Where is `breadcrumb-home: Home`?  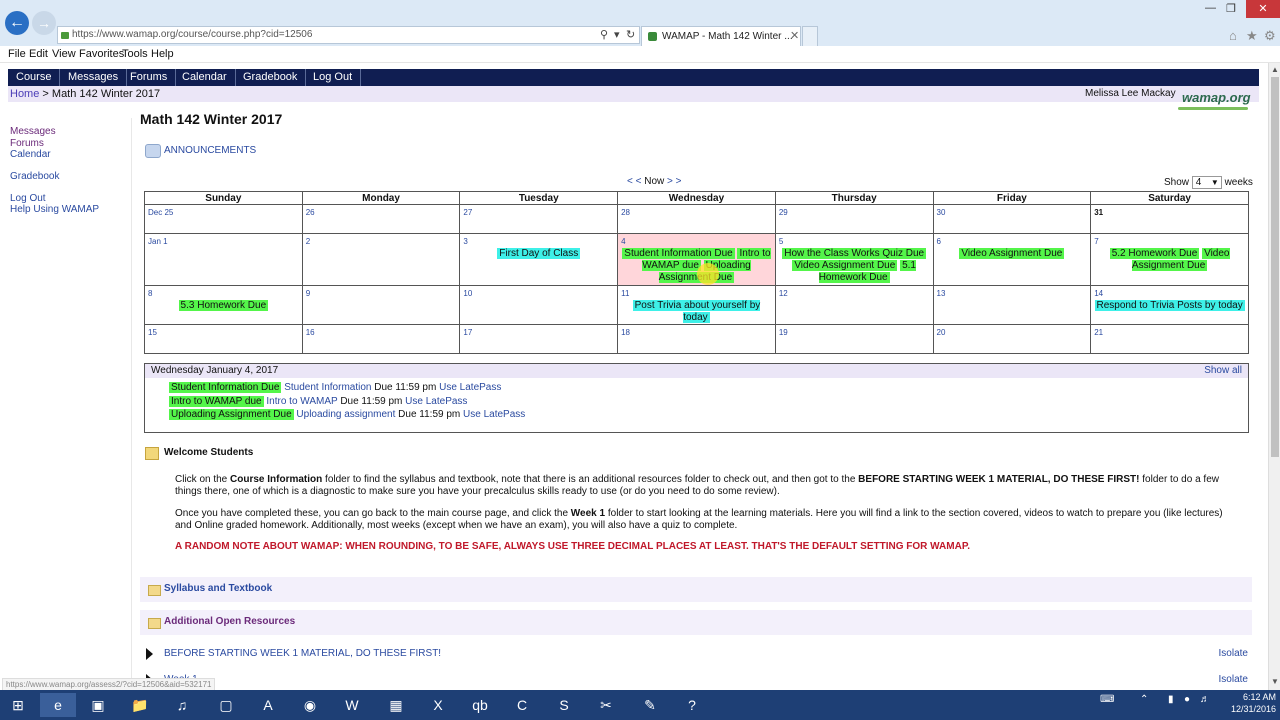
breadcrumb-home: Home is located at coordinates (24, 94).